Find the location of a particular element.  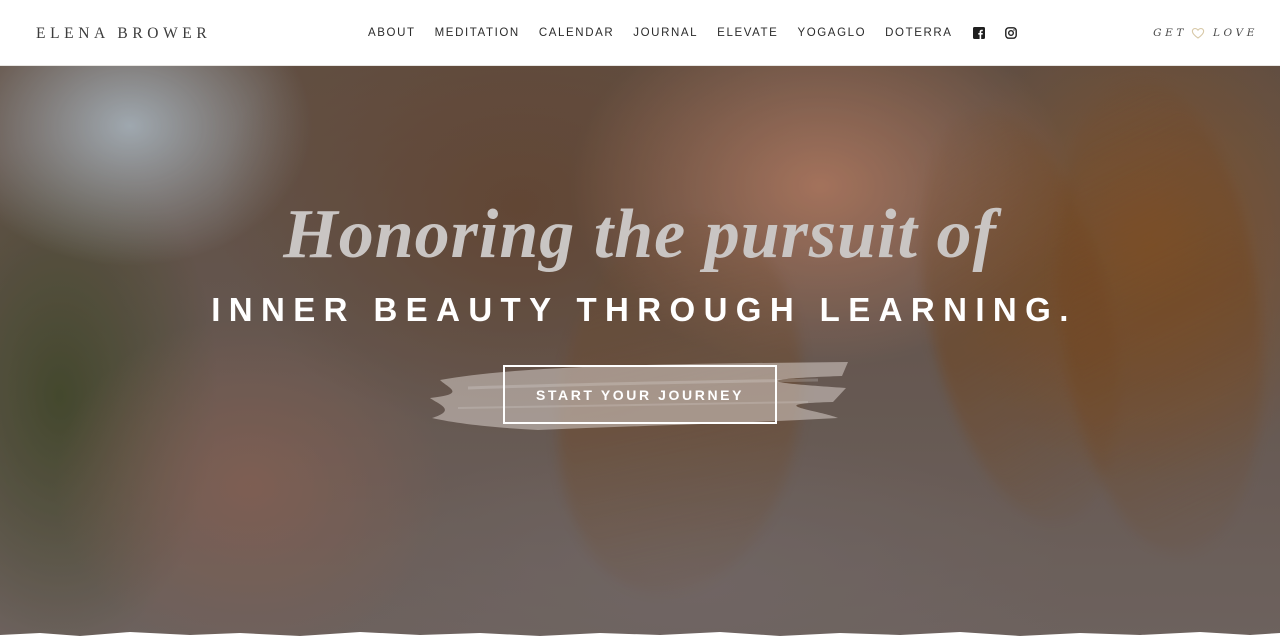

nav-link-calendar: CALENDAR is located at coordinates (576, 33).